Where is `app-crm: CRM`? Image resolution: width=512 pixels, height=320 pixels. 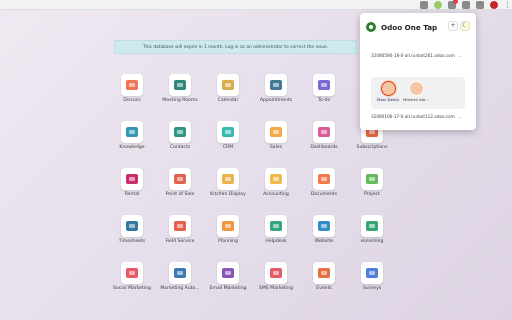
app-crm: CRM is located at coordinates (228, 139).